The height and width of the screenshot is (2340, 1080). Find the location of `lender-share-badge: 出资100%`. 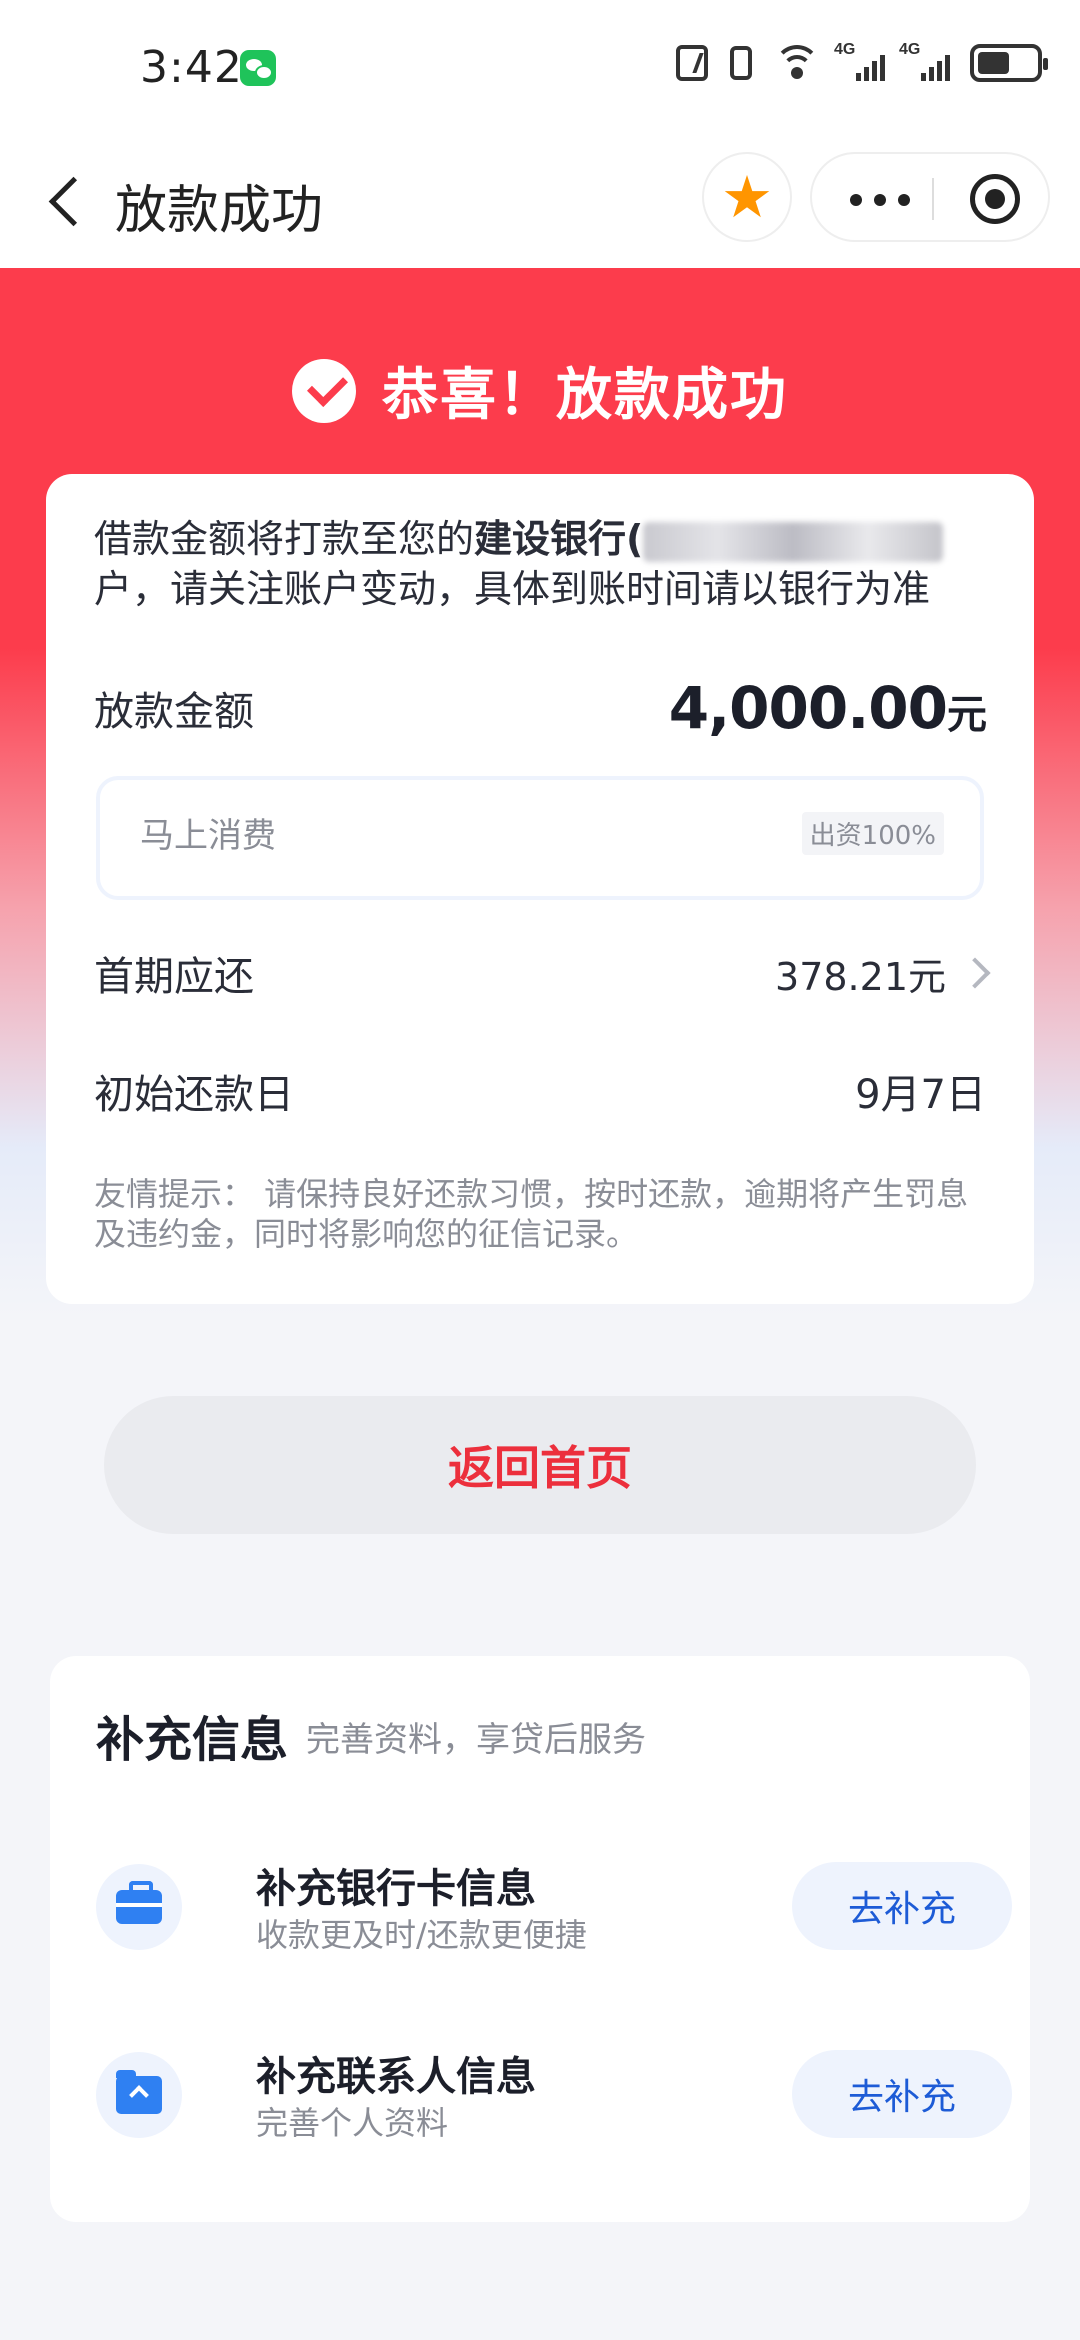

lender-share-badge: 出资100% is located at coordinates (872, 833).